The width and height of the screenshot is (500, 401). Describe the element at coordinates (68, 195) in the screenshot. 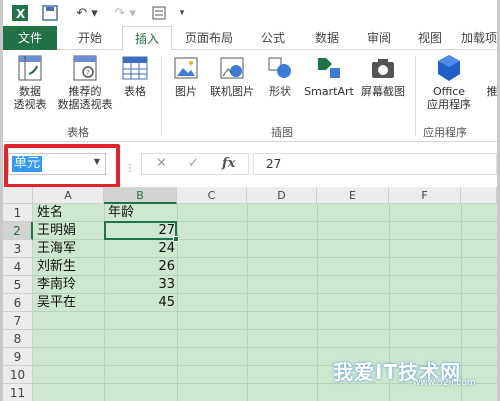

I see `column-header-a: A` at that location.